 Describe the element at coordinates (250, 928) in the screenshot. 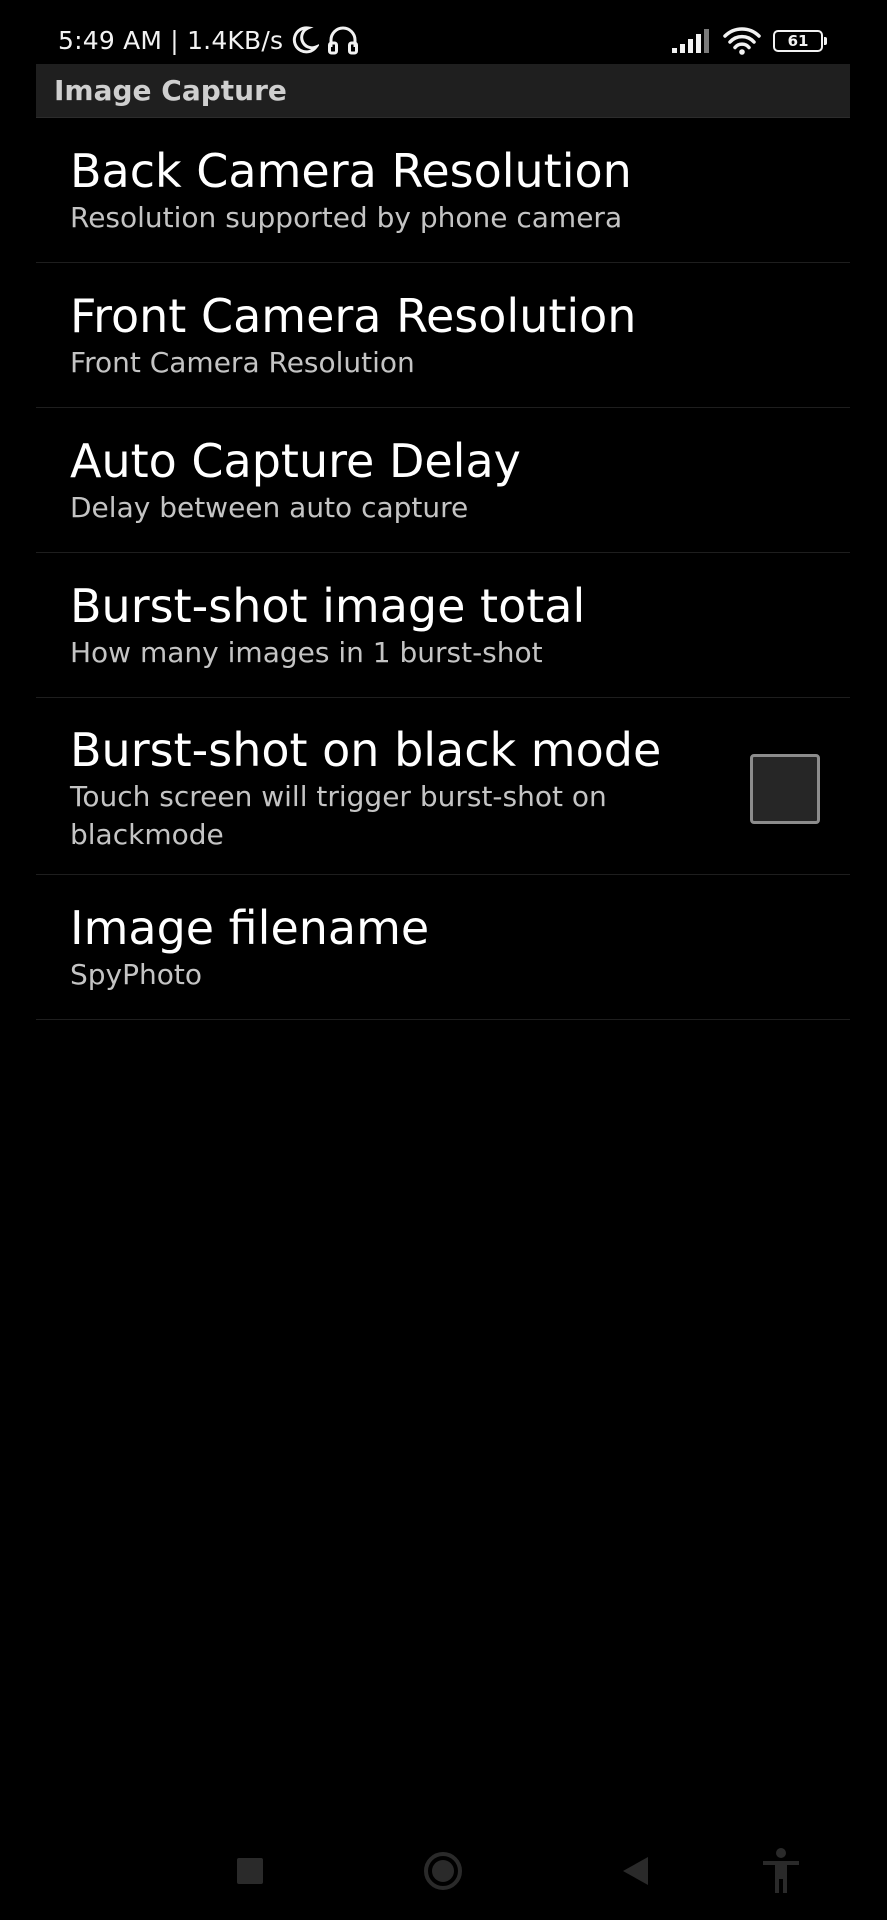

I see `pref-title: Image filename` at that location.